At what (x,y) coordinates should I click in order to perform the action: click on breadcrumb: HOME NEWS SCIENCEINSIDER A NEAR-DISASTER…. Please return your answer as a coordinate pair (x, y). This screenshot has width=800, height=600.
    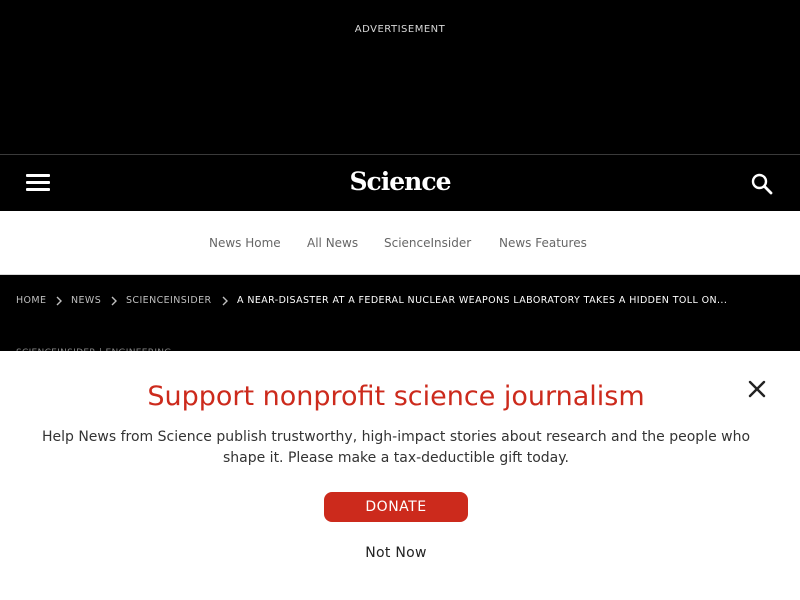
    Looking at the image, I should click on (400, 315).